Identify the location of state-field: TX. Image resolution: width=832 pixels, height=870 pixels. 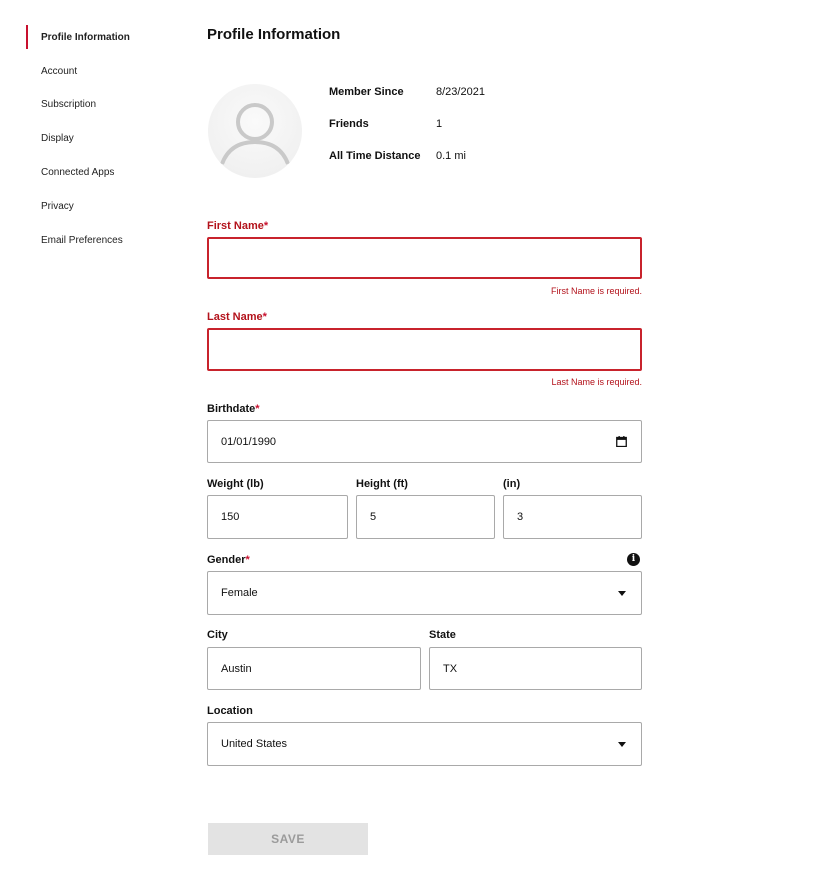
(535, 668).